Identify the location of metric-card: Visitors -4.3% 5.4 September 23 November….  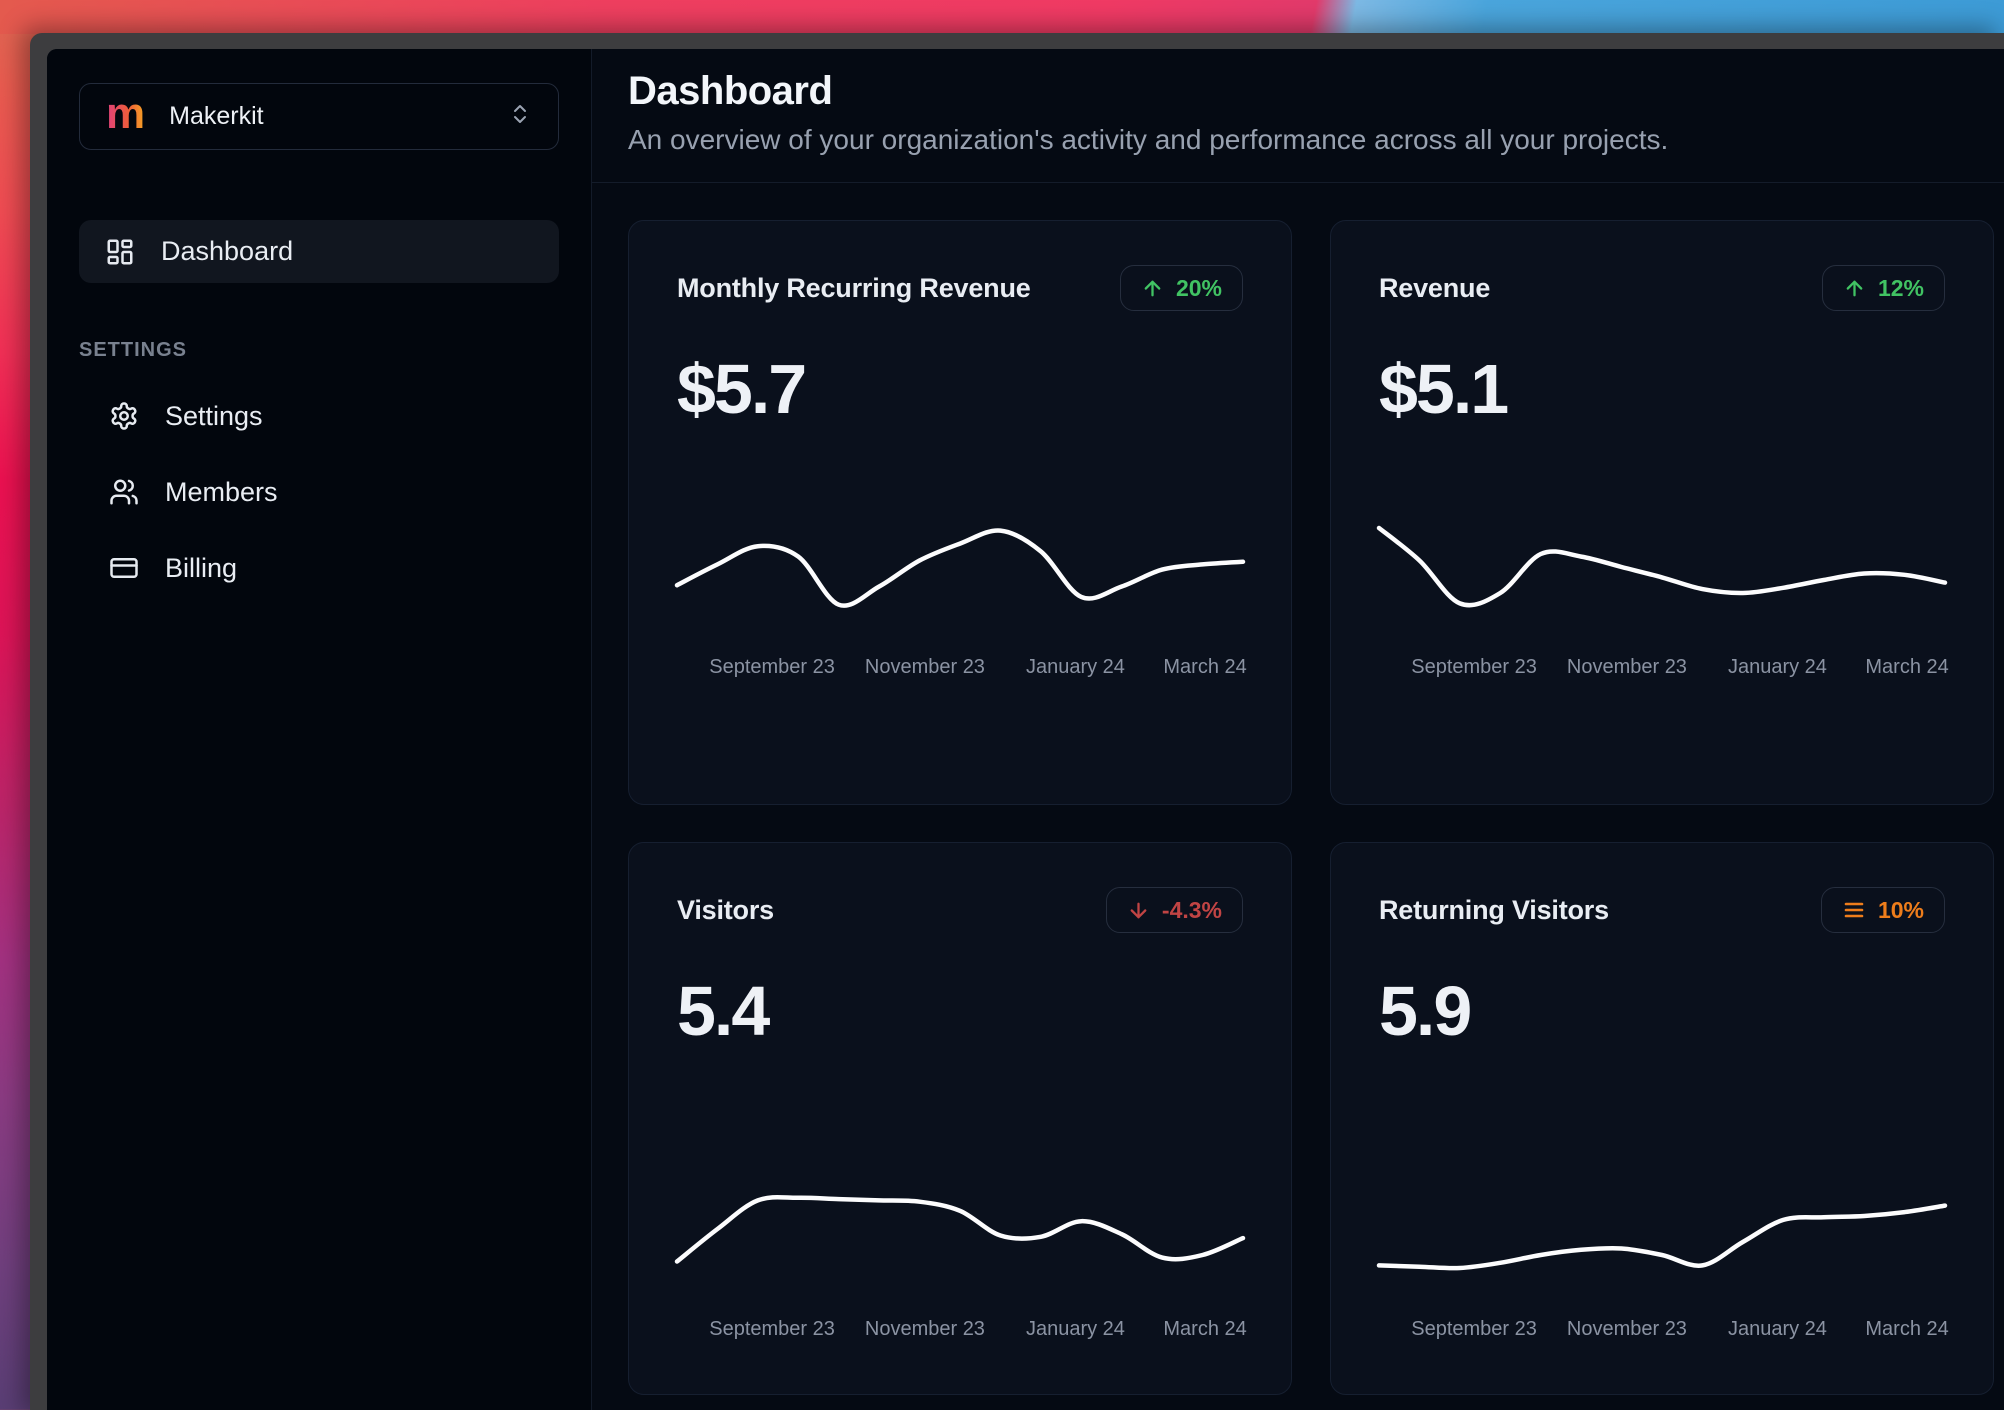
(960, 1118).